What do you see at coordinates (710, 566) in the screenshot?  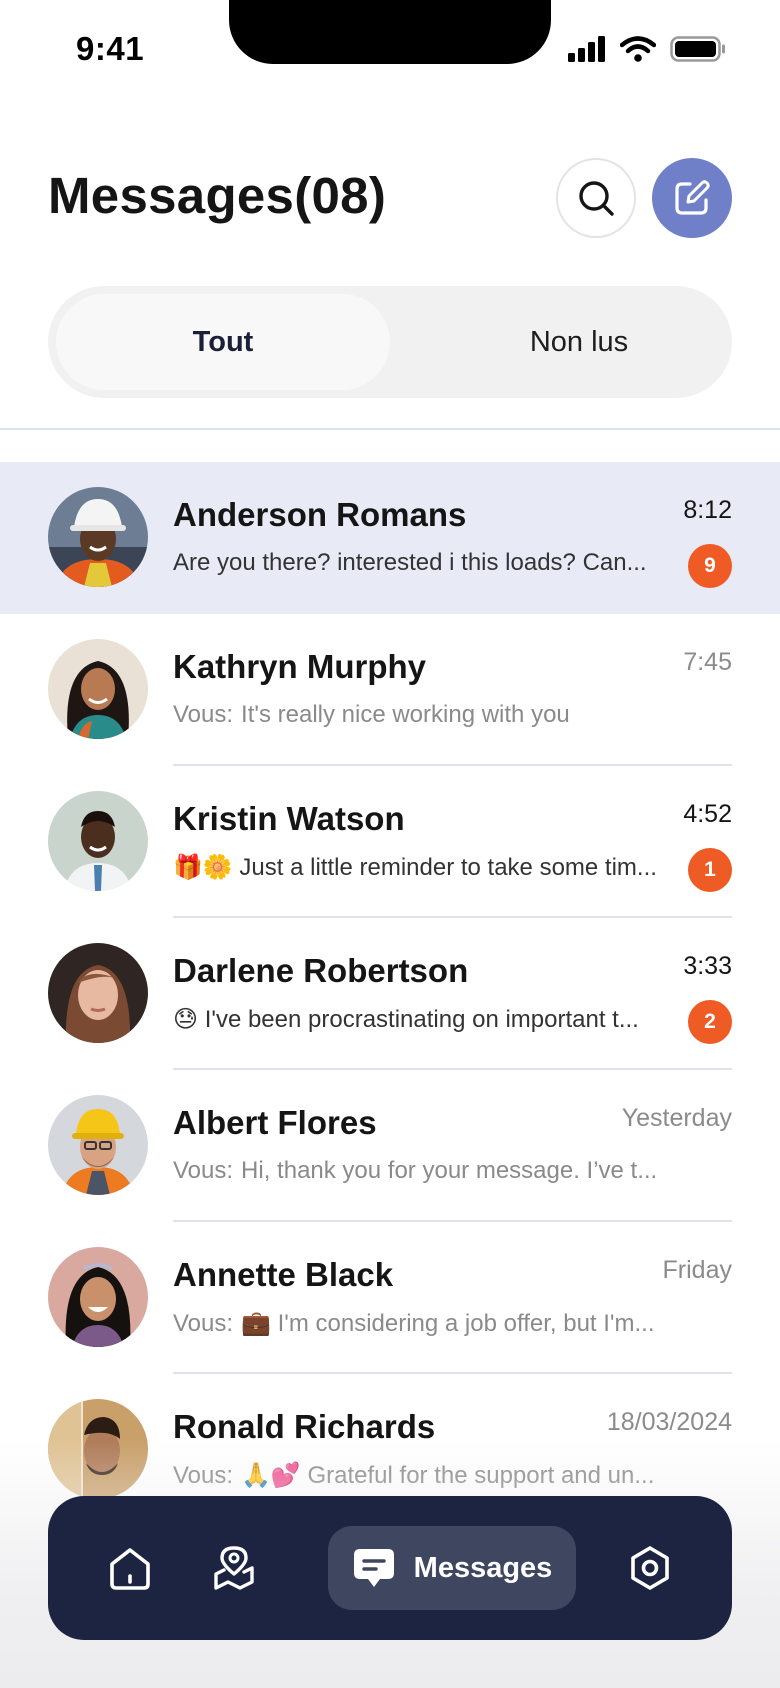 I see `unread-badge: 9` at bounding box center [710, 566].